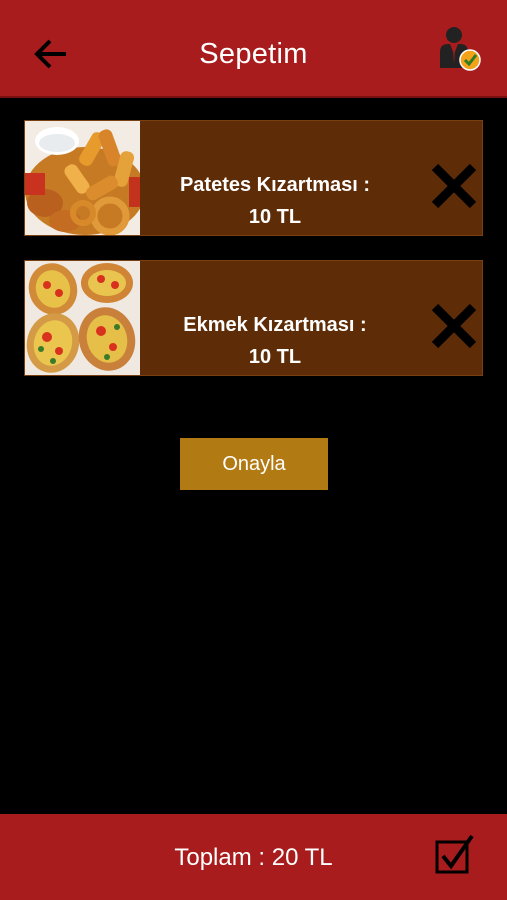  I want to click on user-verified-icon, so click(460, 50).